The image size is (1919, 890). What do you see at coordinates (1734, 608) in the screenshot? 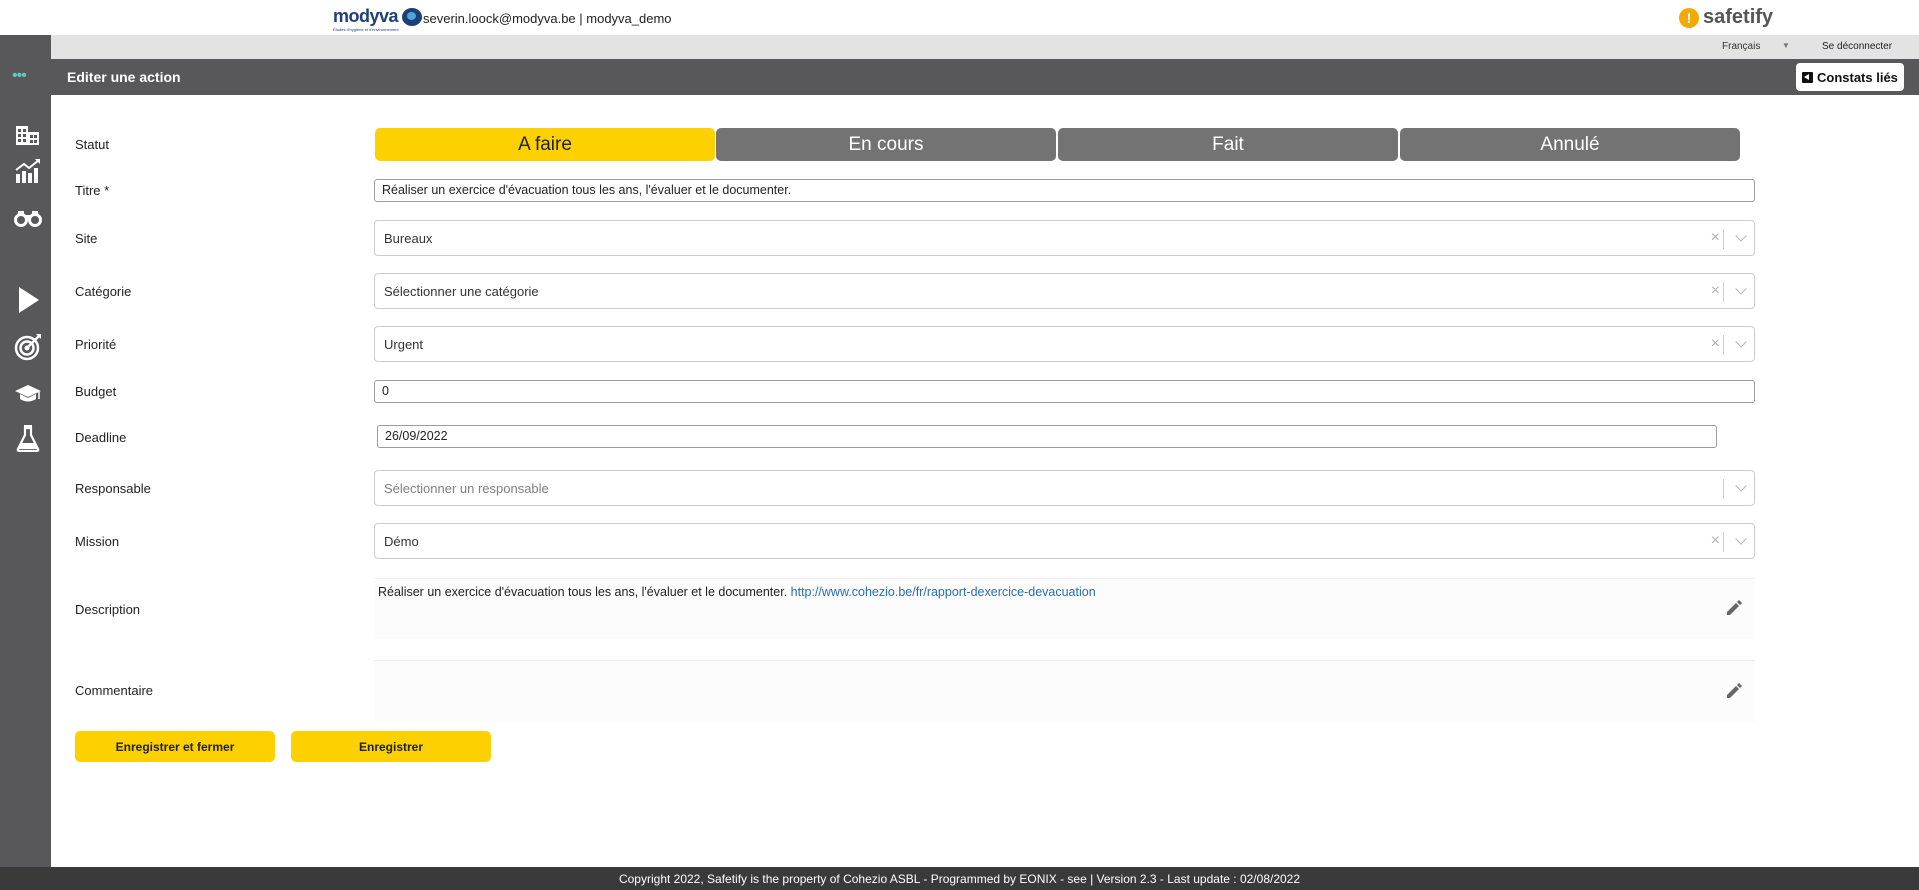
I see `edit-description-pencil-icon` at bounding box center [1734, 608].